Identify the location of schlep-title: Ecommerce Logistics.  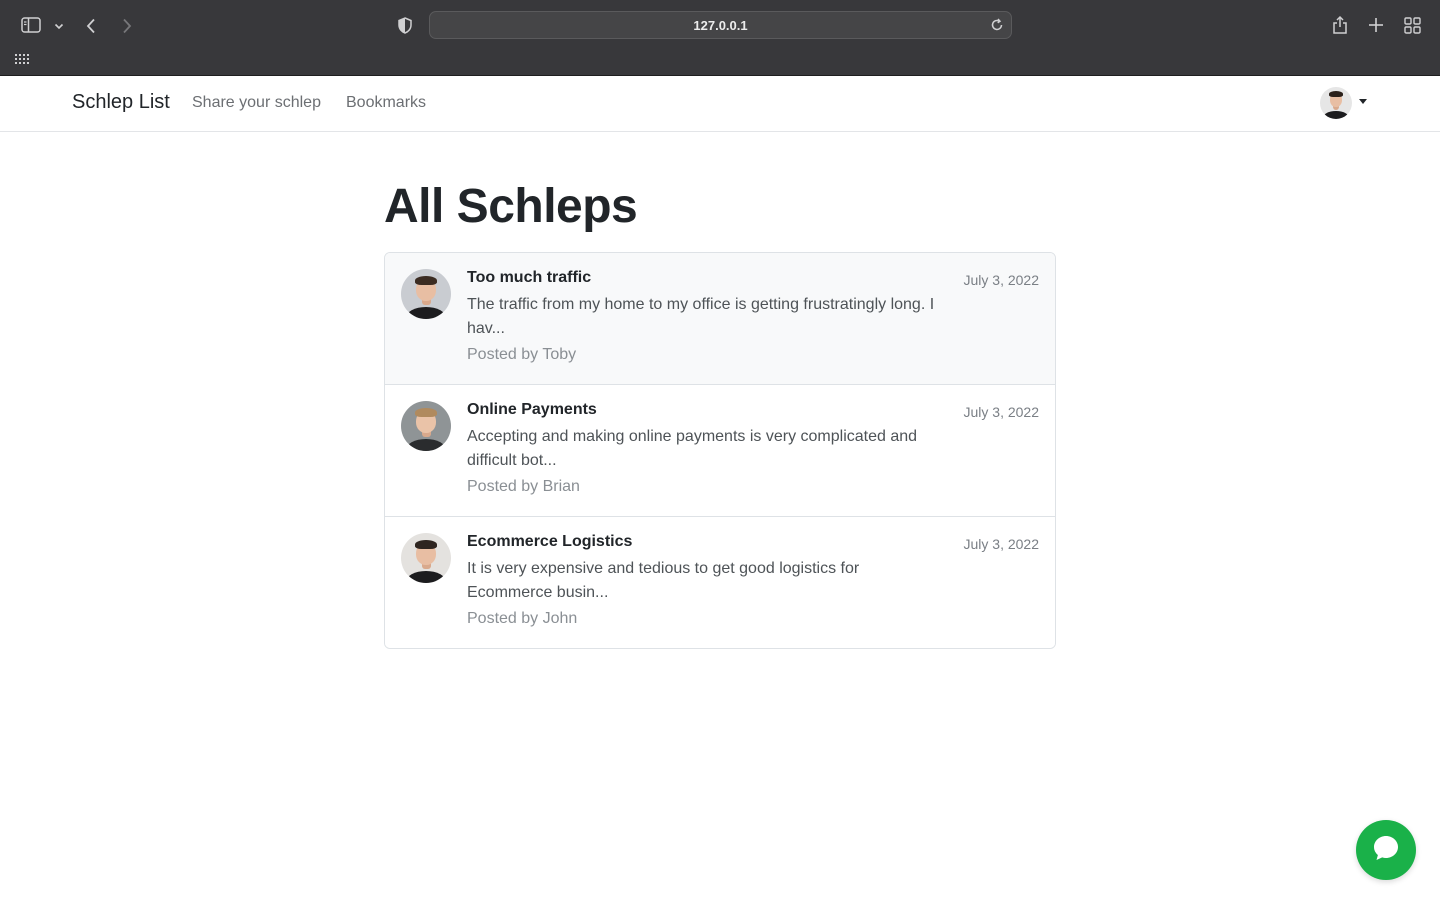
(550, 541).